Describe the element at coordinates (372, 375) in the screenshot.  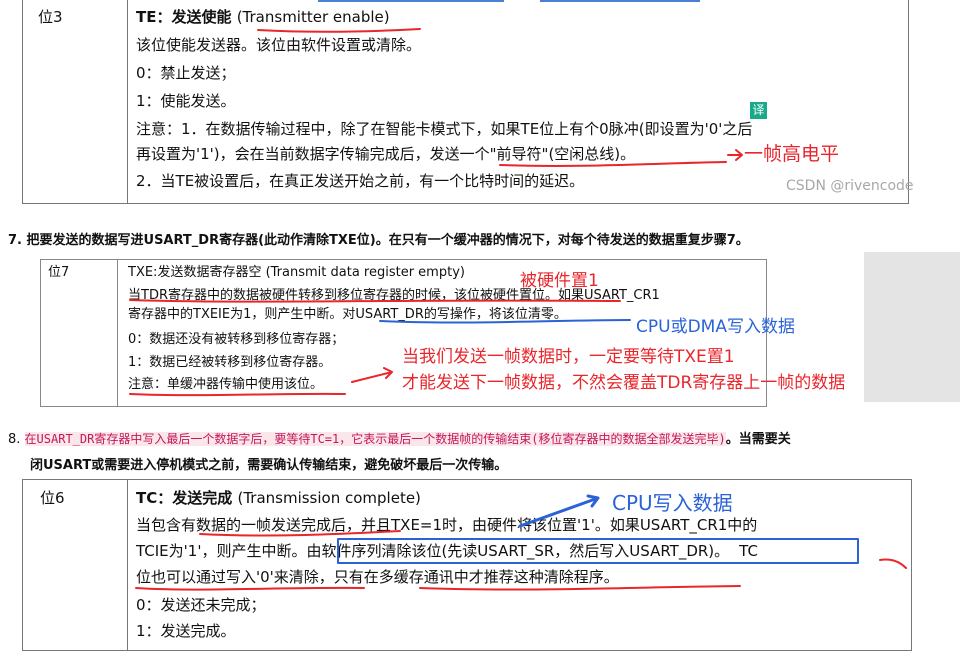
I see `arrow-to-wait-note` at that location.